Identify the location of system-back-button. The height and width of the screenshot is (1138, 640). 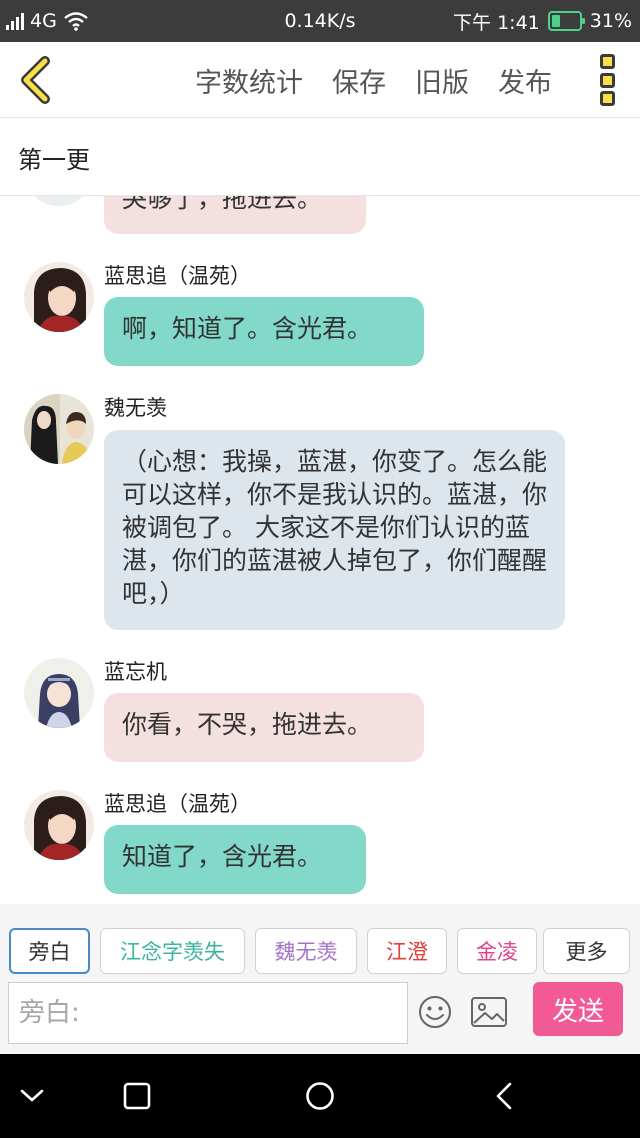
(504, 1096).